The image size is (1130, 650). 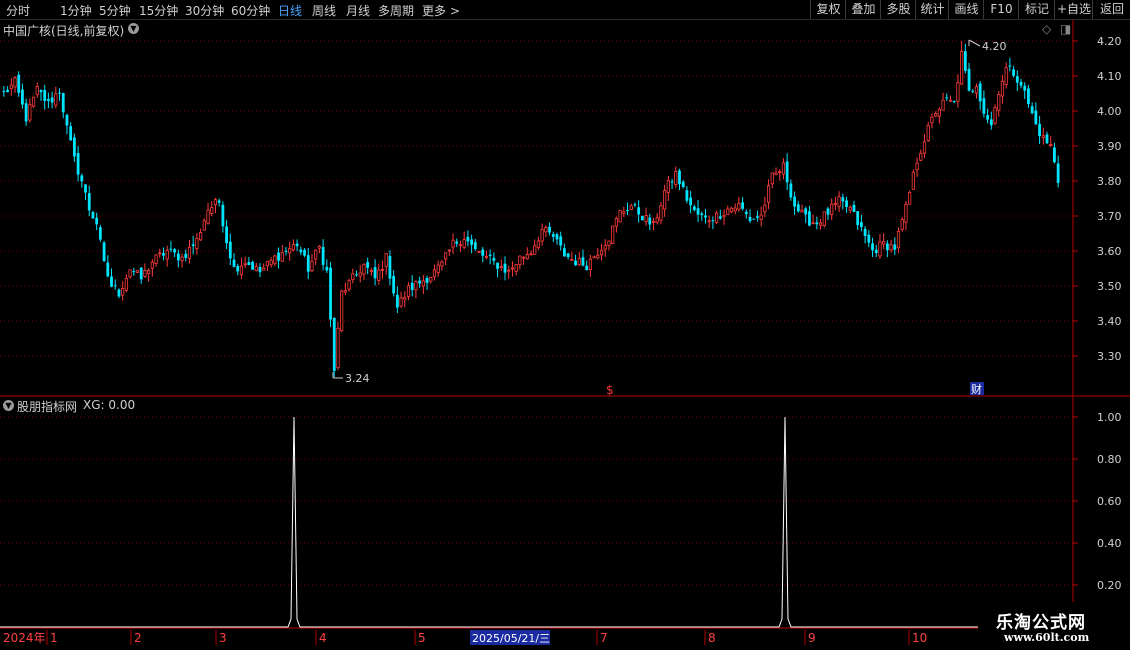 What do you see at coordinates (357, 378) in the screenshot?
I see `low-price-label: 3.24` at bounding box center [357, 378].